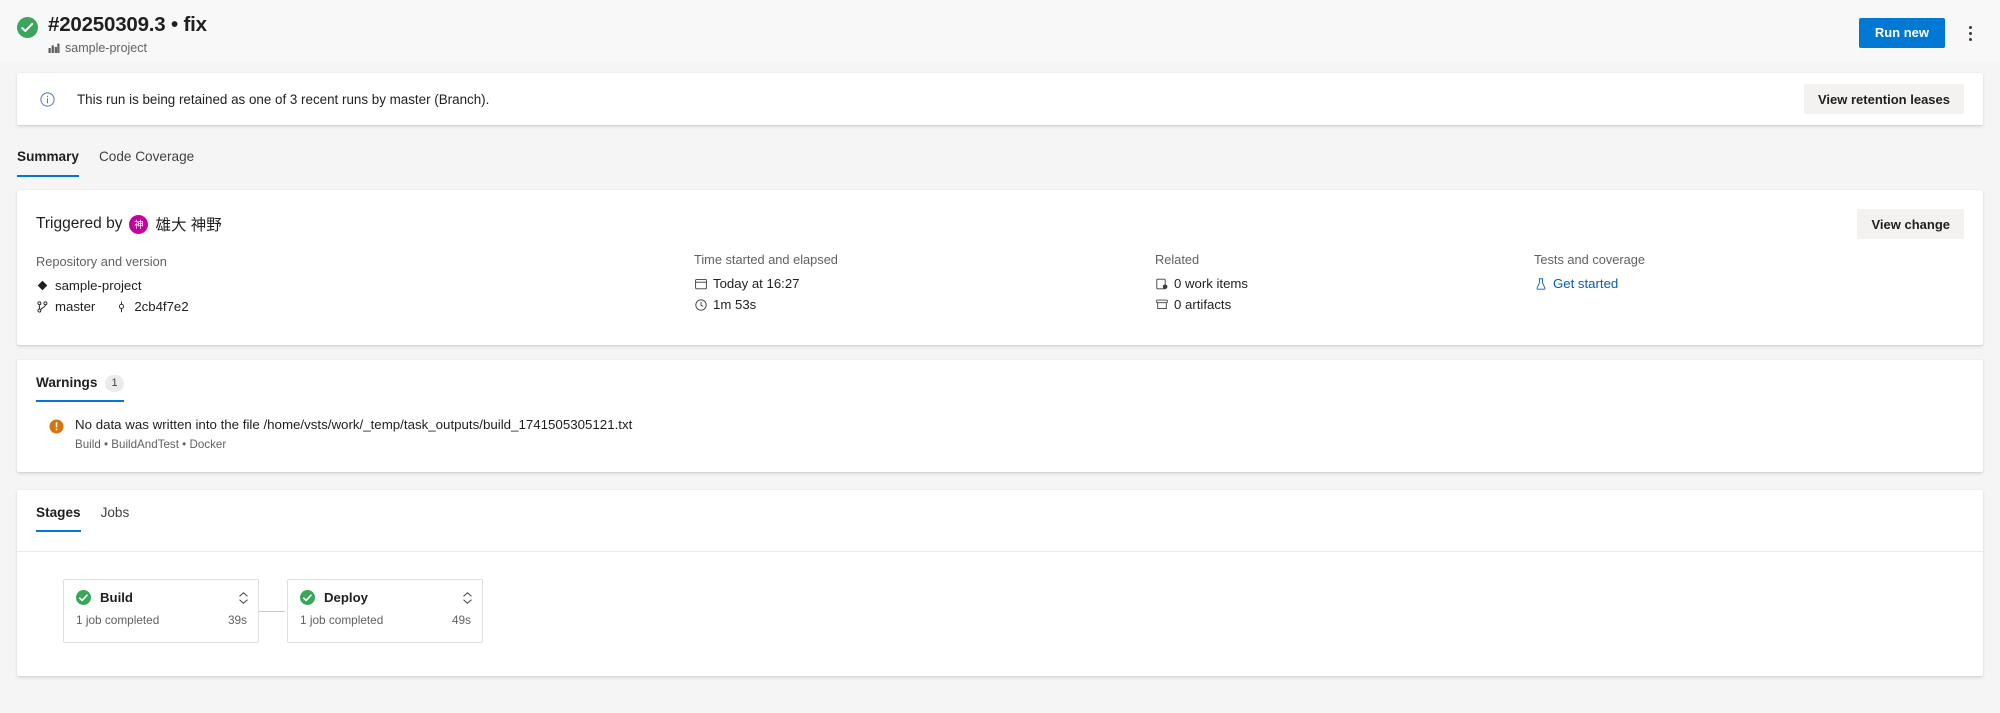 The image size is (2000, 713). Describe the element at coordinates (237, 620) in the screenshot. I see `stage-duration: 39s` at that location.